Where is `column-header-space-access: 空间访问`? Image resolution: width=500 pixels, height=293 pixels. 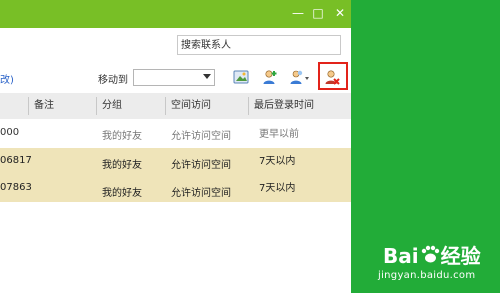
column-header-space-access: 空间访问 is located at coordinates (191, 106).